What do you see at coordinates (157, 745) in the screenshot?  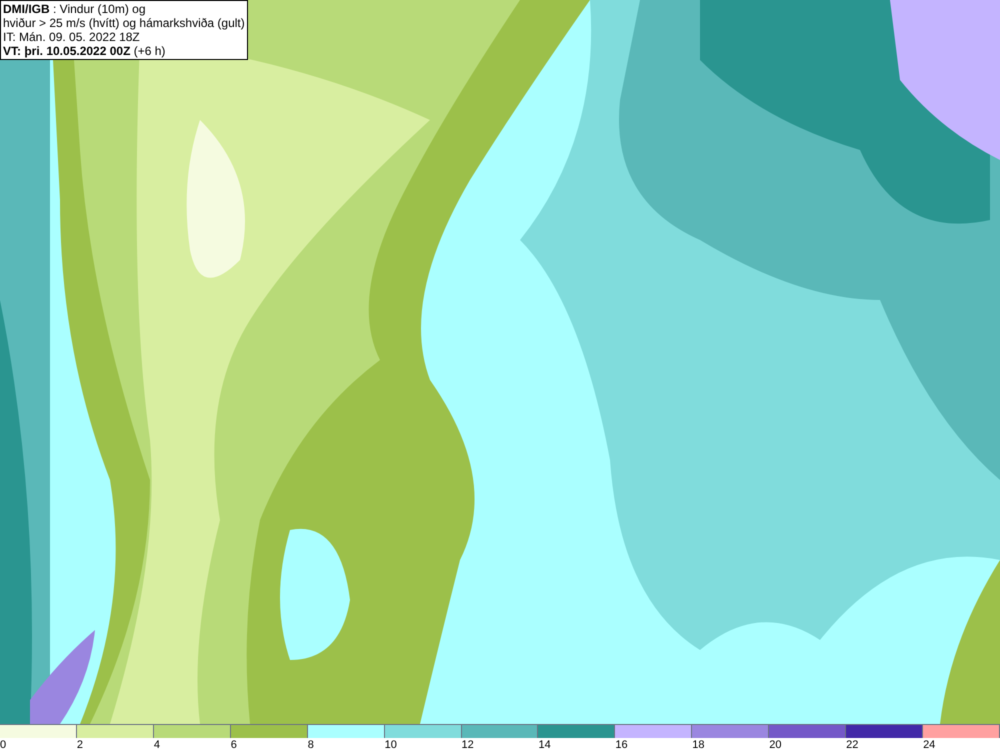 I see `legend-label: 4` at bounding box center [157, 745].